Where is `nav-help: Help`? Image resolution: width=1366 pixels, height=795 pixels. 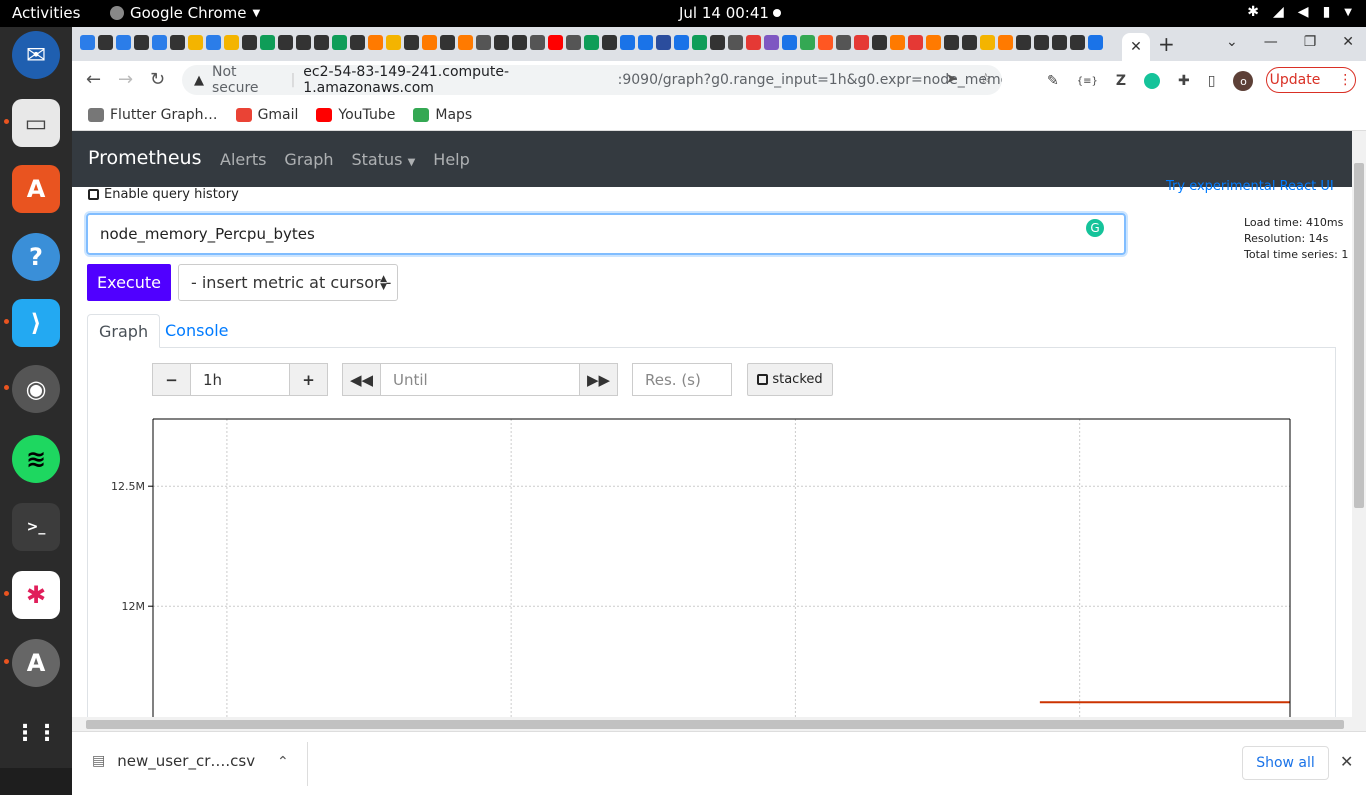
nav-help: Help is located at coordinates (451, 159).